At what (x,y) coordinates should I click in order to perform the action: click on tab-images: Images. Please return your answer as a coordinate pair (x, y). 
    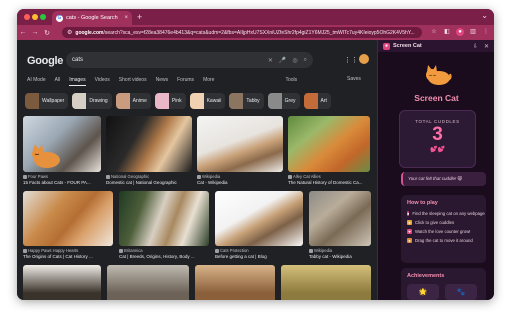
    Looking at the image, I should click on (77, 81).